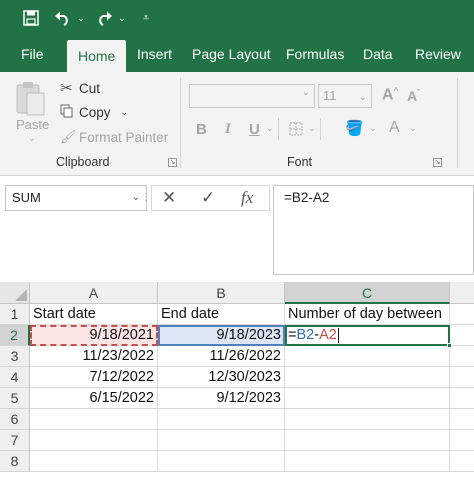  I want to click on italic-button: I, so click(228, 129).